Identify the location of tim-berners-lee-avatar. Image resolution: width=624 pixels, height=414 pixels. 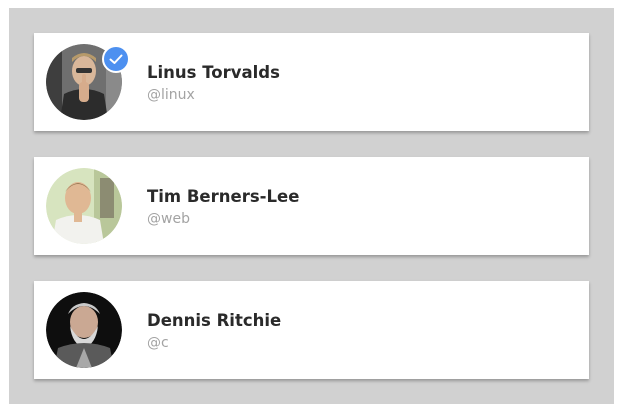
(84, 206).